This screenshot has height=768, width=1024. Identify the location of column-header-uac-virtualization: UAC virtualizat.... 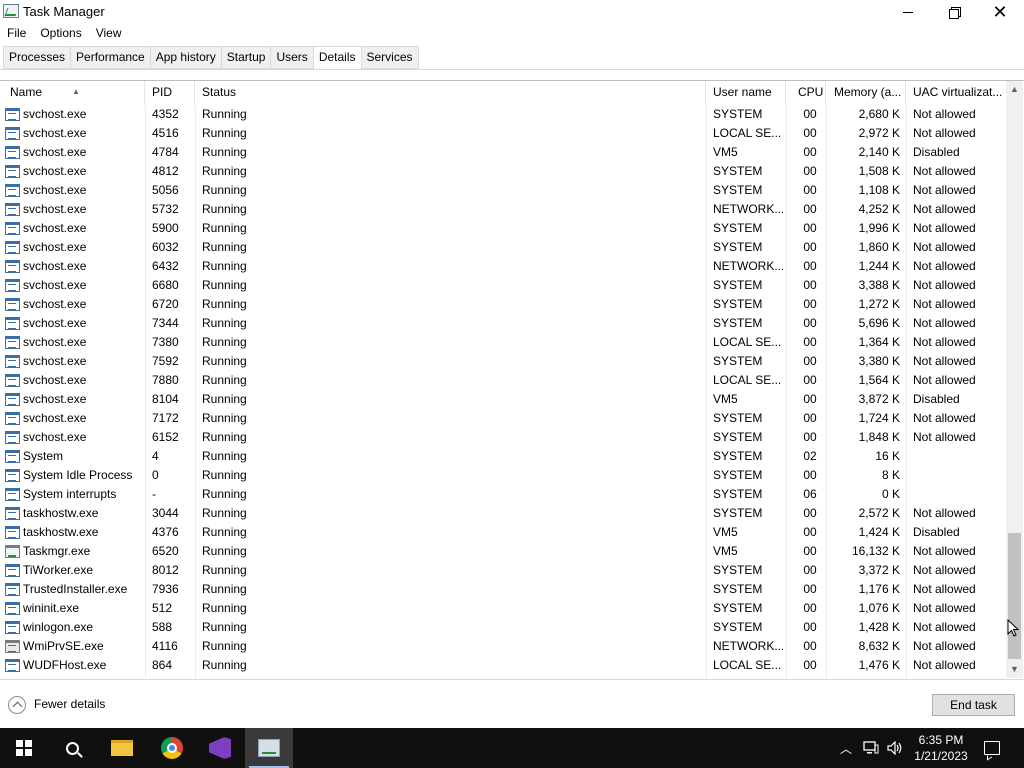
(957, 93).